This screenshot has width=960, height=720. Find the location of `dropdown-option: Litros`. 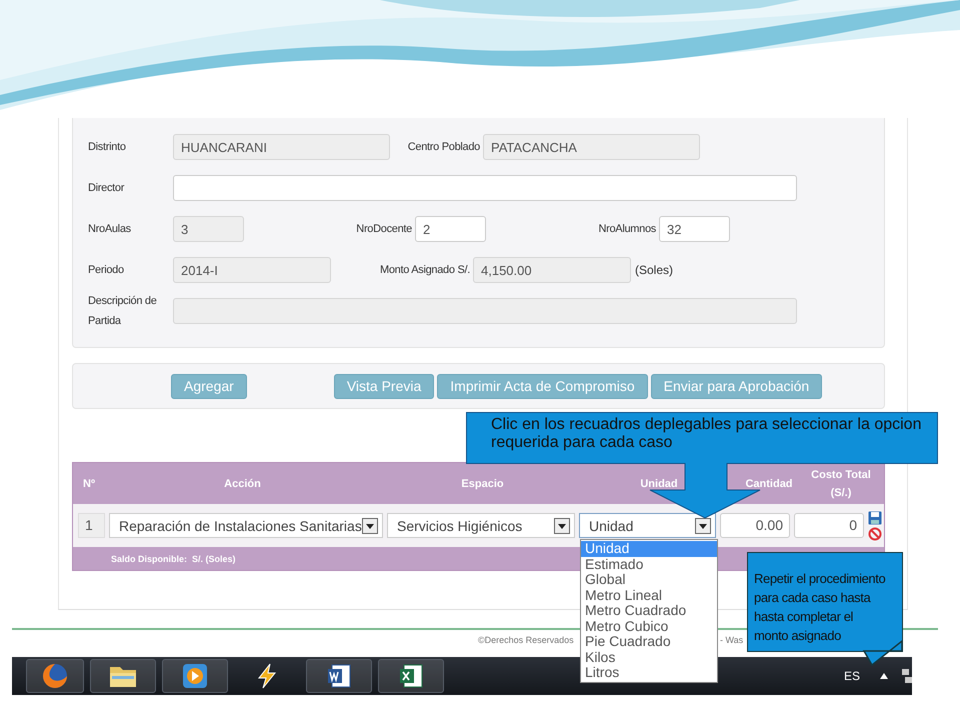

dropdown-option: Litros is located at coordinates (649, 672).